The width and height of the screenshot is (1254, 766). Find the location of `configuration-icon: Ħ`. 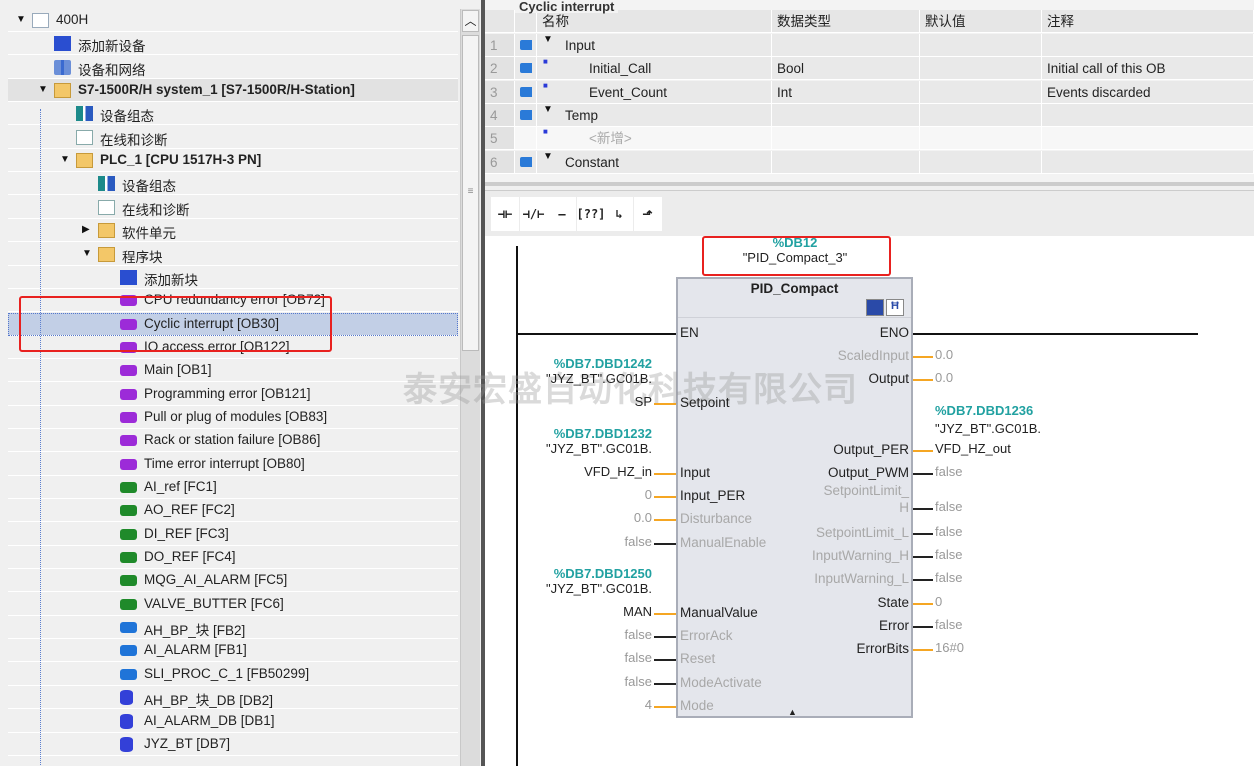

configuration-icon: Ħ is located at coordinates (895, 307).